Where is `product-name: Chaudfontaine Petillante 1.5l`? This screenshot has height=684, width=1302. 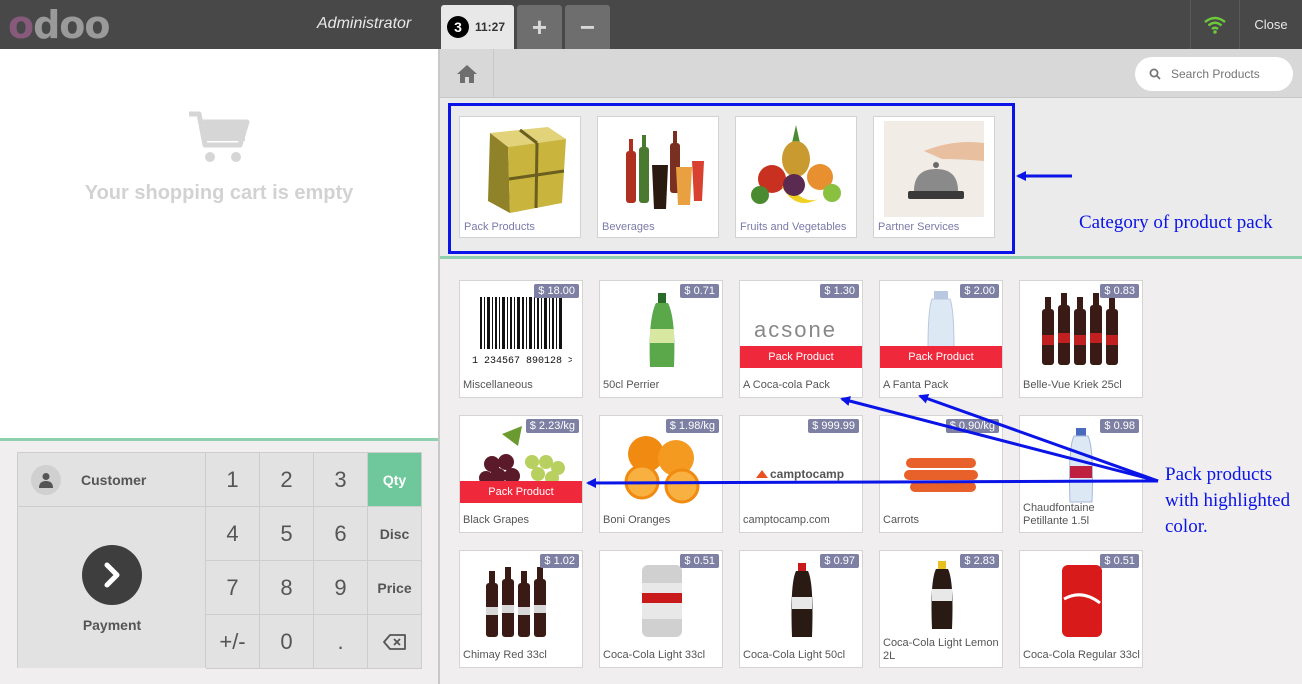 product-name: Chaudfontaine Petillante 1.5l is located at coordinates (1059, 514).